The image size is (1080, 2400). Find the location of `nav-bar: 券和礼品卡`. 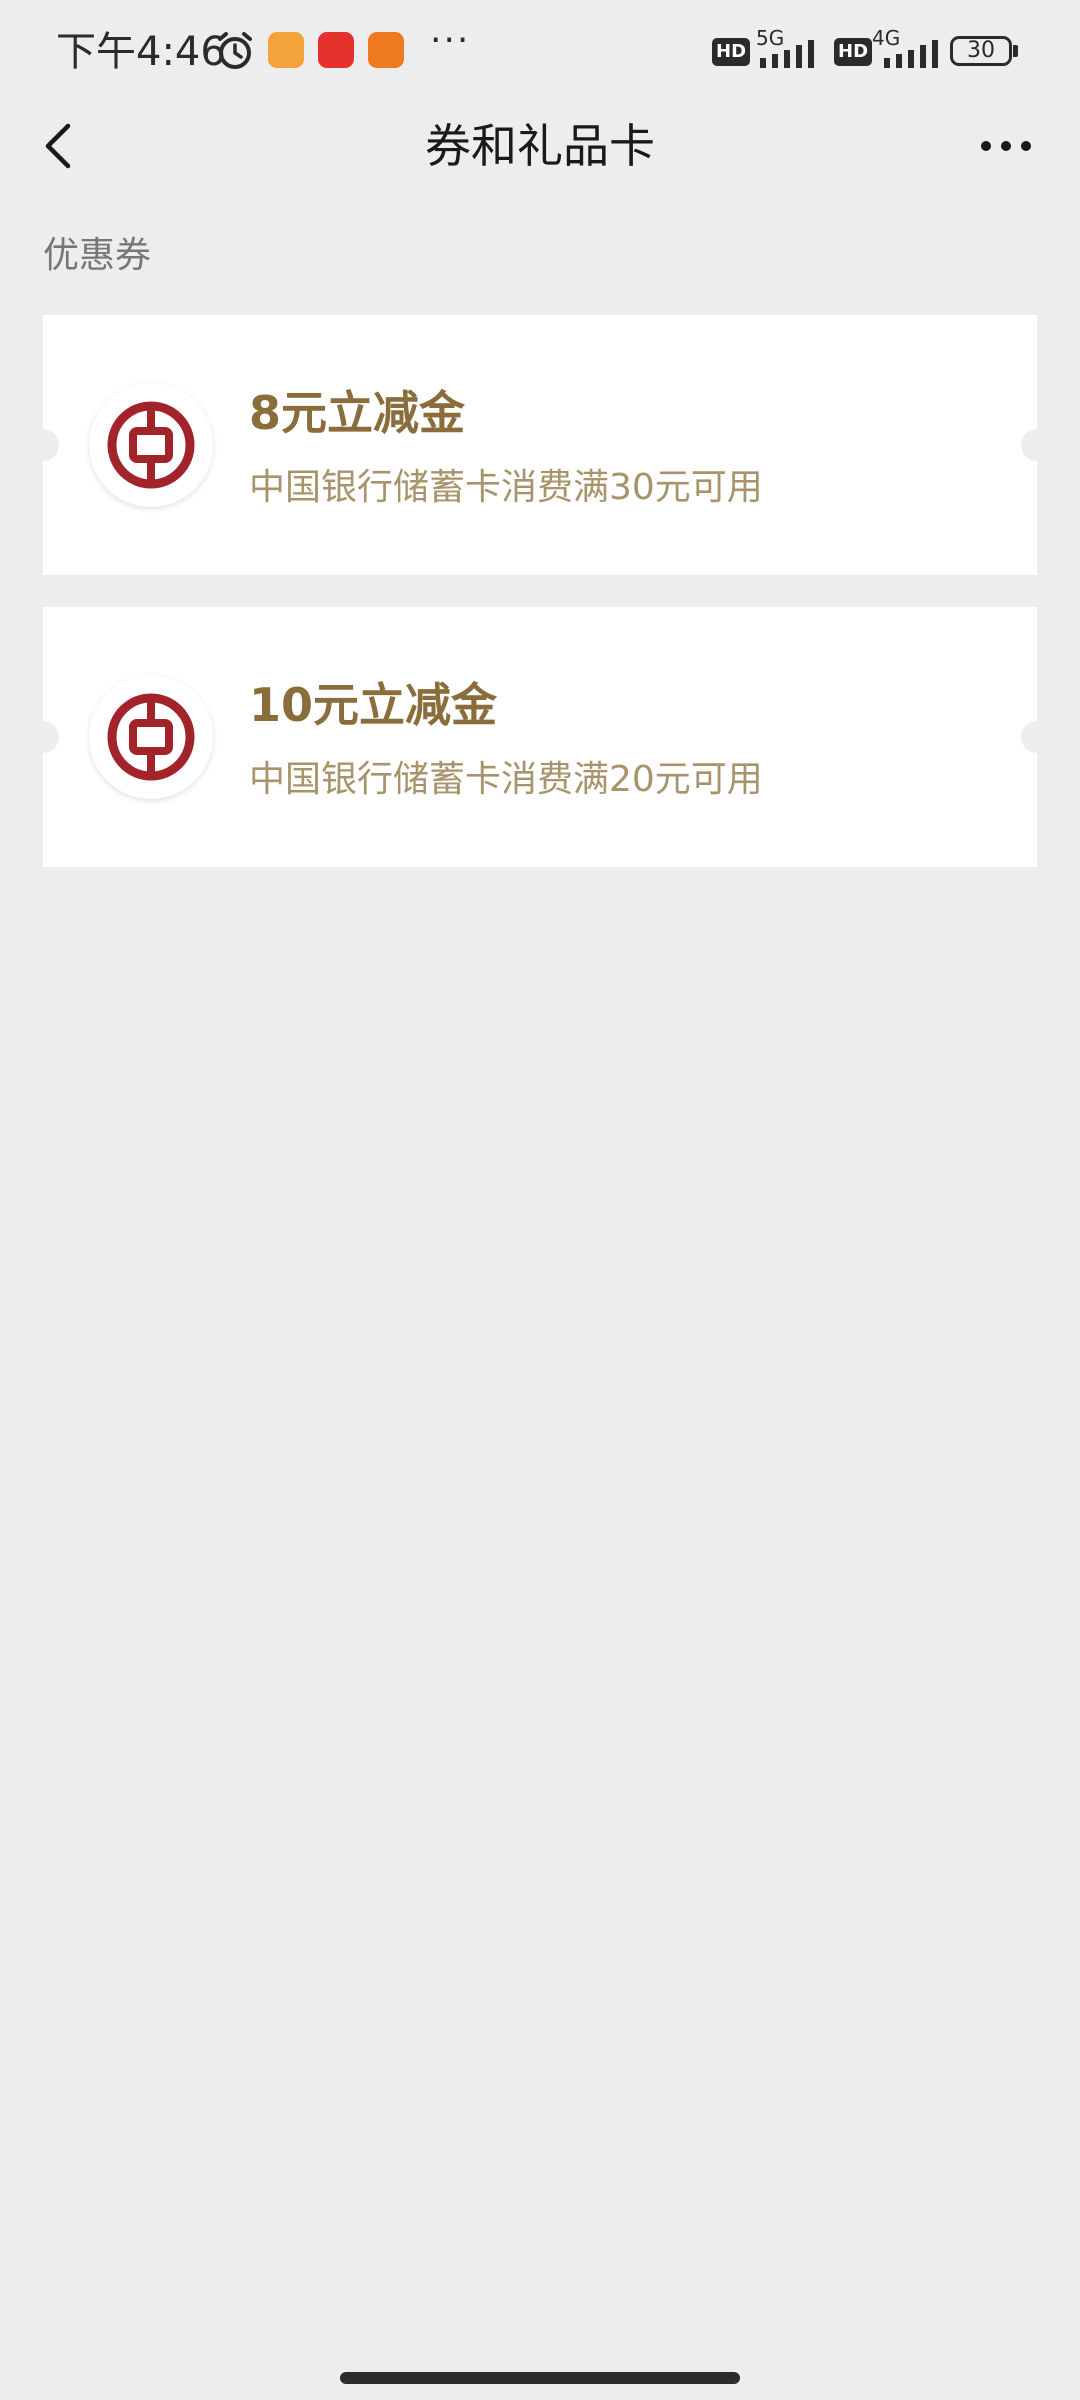

nav-bar: 券和礼品卡 is located at coordinates (540, 146).